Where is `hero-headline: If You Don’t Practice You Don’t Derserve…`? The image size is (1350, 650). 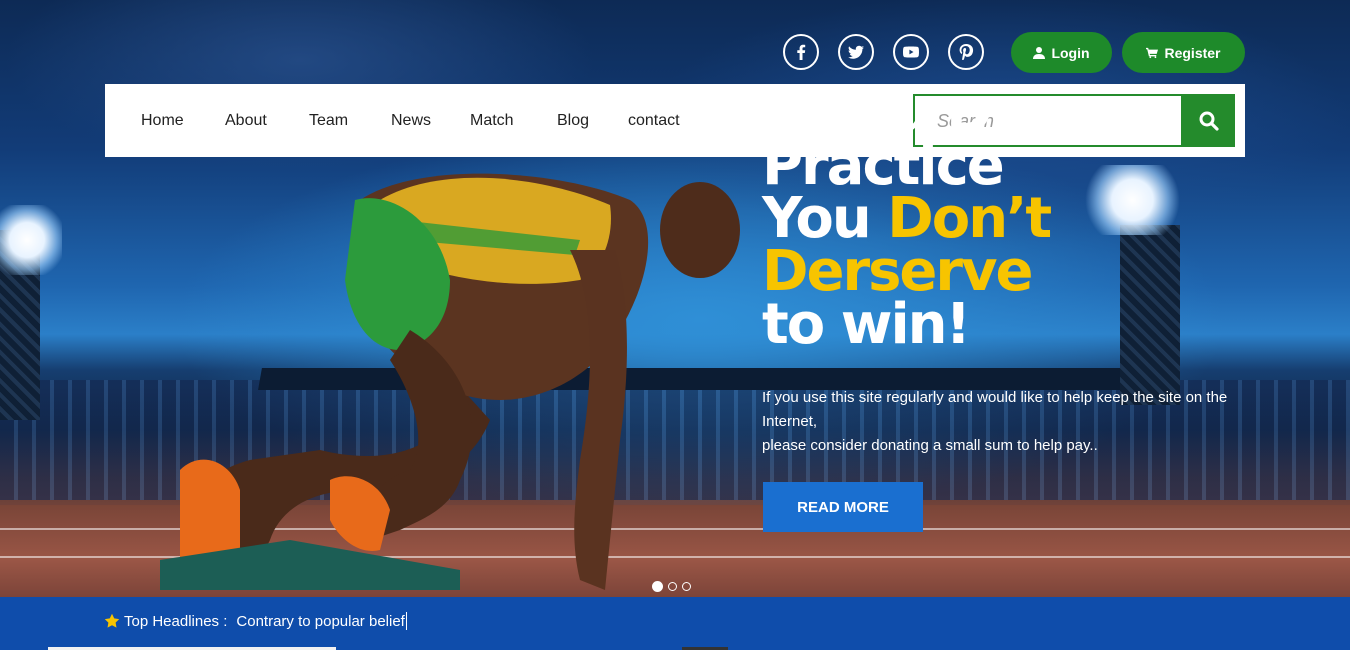 hero-headline: If You Don’t Practice You Don’t Derserve… is located at coordinates (972, 232).